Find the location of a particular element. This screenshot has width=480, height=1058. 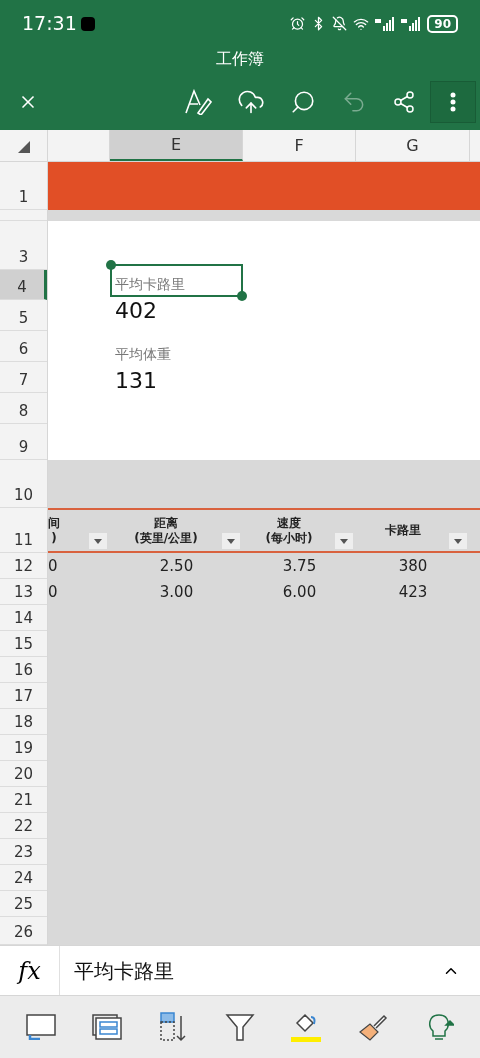

row-header: 12 is located at coordinates (23, 566).